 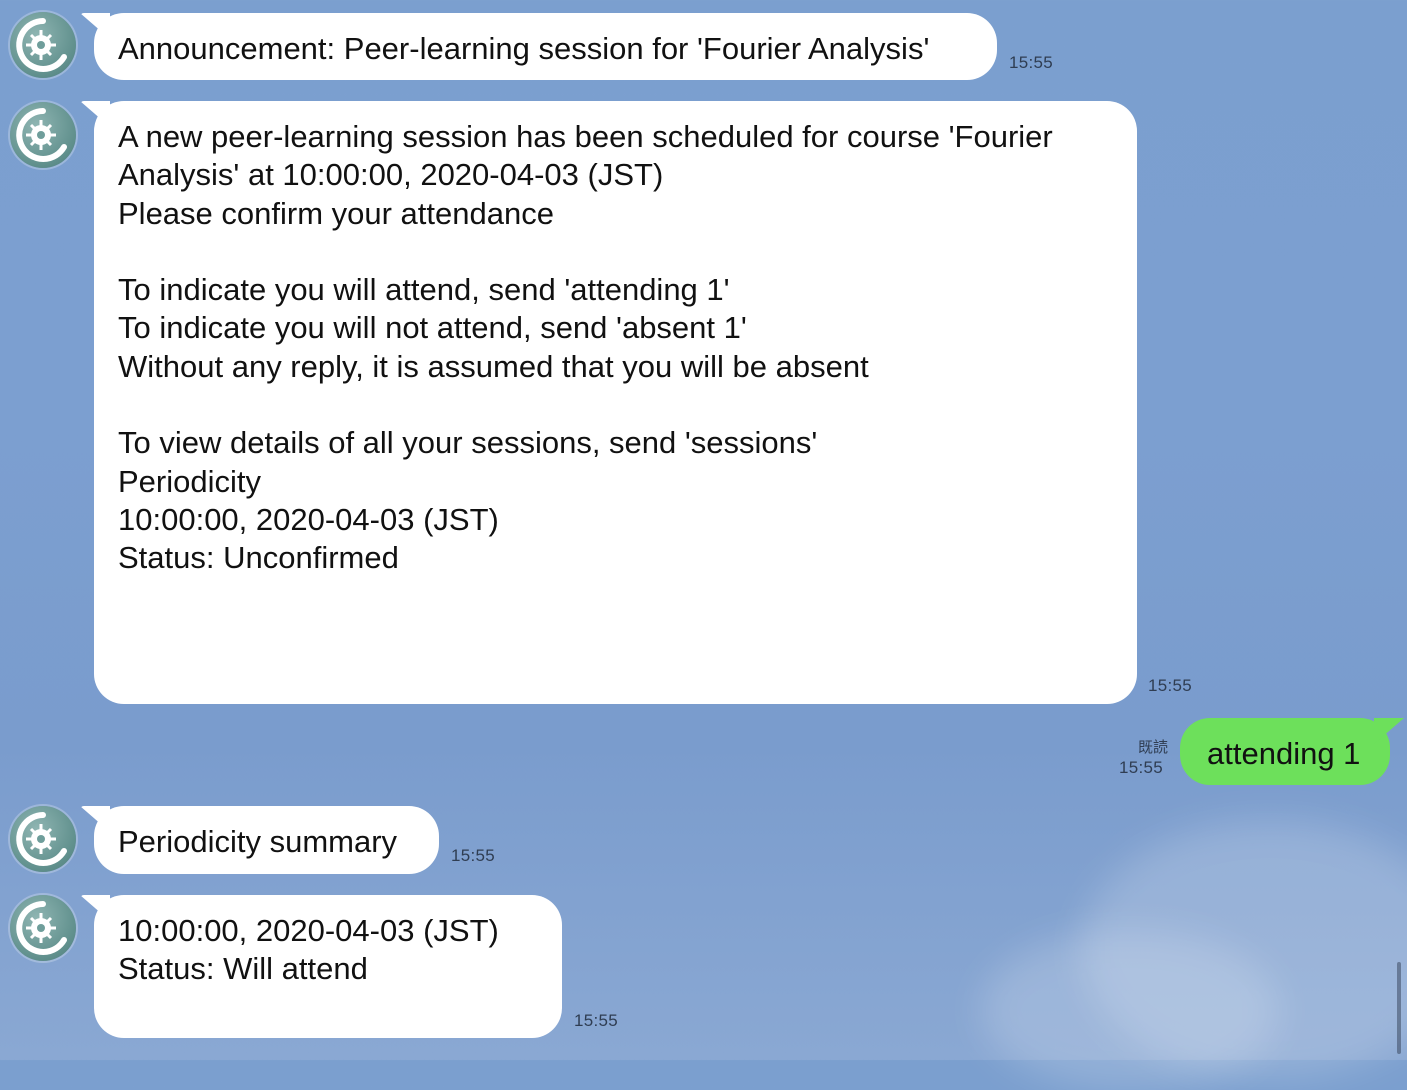 I want to click on message-text: Please confirm your attendance, so click(x=336, y=213).